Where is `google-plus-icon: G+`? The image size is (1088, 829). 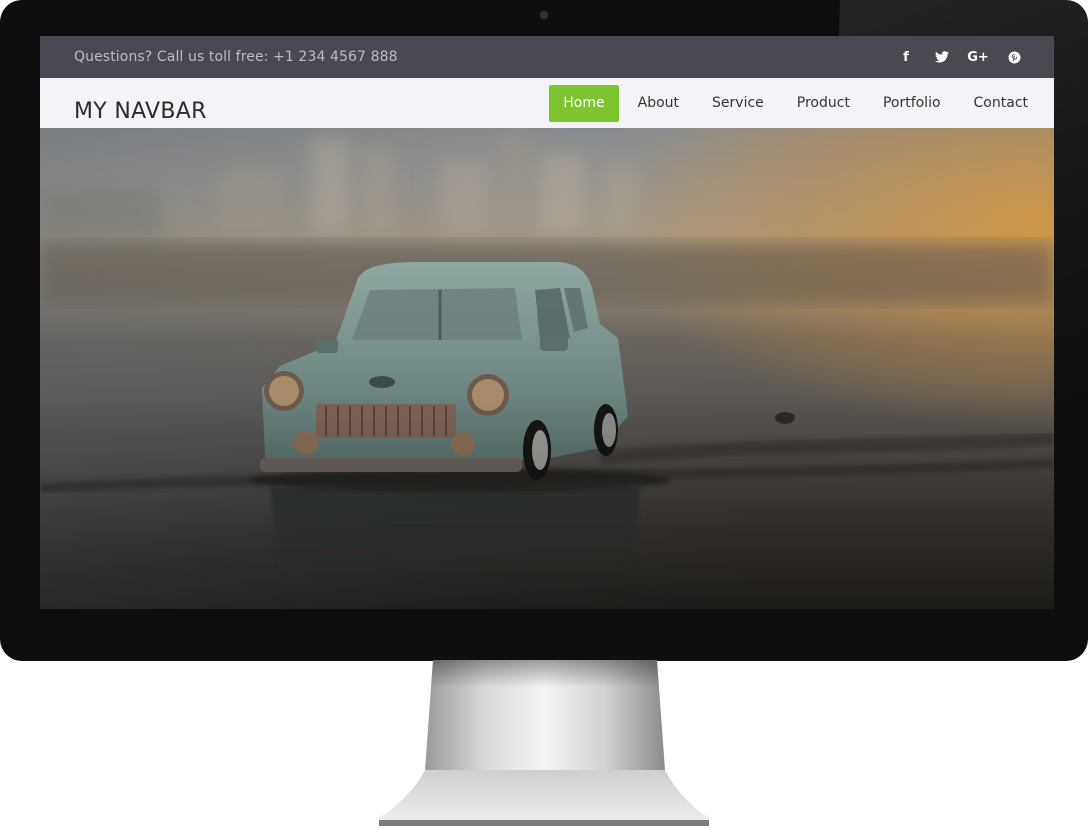
google-plus-icon: G+ is located at coordinates (978, 57).